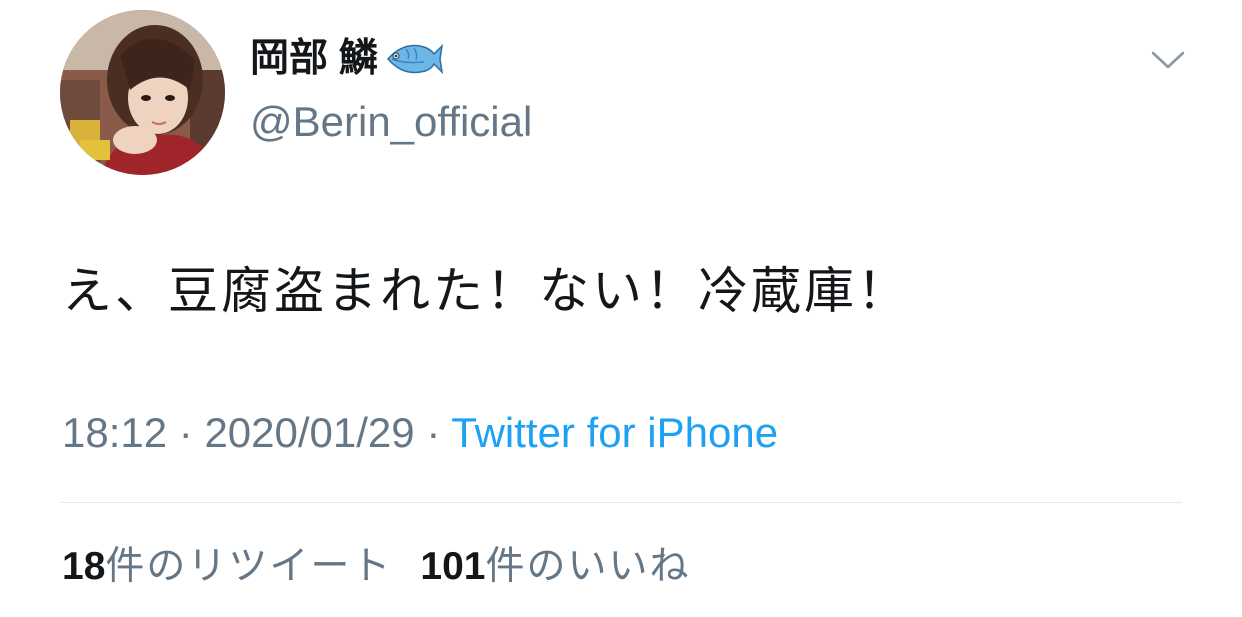  Describe the element at coordinates (414, 59) in the screenshot. I see `fish-icon` at that location.